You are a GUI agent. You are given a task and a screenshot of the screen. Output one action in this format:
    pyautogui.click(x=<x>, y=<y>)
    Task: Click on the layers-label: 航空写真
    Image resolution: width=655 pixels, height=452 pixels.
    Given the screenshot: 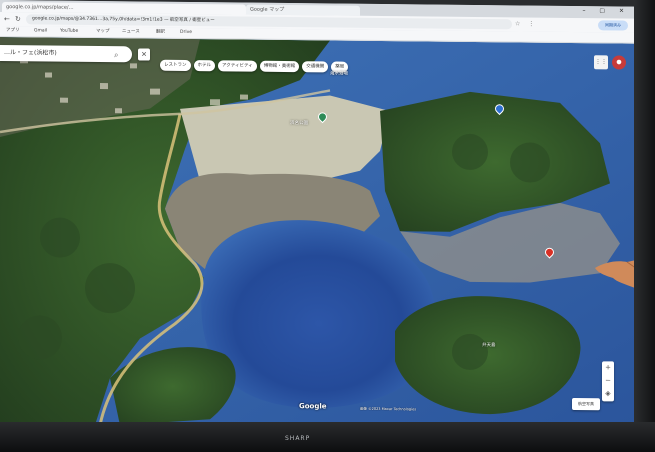 What is the action you would take?
    pyautogui.click(x=586, y=404)
    